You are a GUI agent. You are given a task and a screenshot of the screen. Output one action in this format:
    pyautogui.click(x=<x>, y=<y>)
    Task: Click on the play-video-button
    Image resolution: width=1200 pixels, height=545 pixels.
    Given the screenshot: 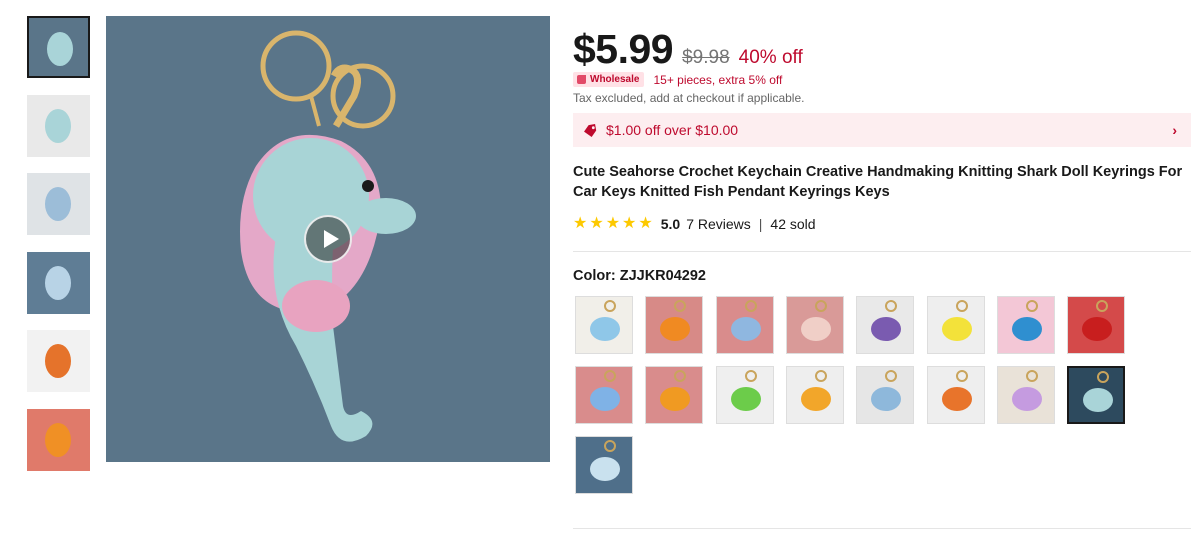 What is the action you would take?
    pyautogui.click(x=328, y=239)
    